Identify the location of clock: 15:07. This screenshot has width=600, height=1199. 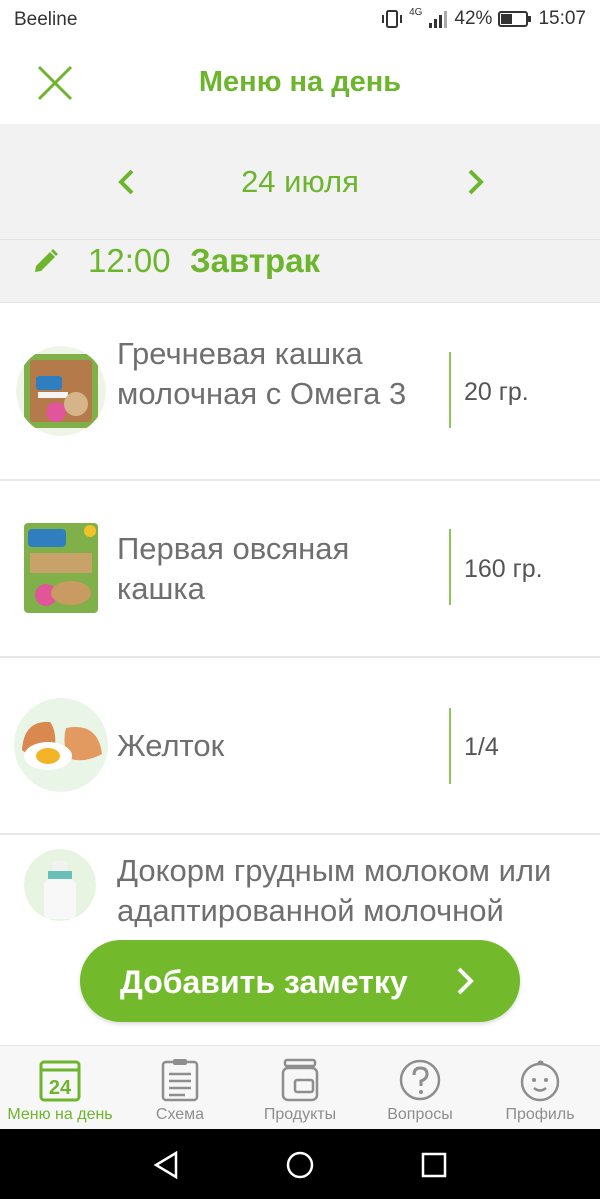
(562, 18).